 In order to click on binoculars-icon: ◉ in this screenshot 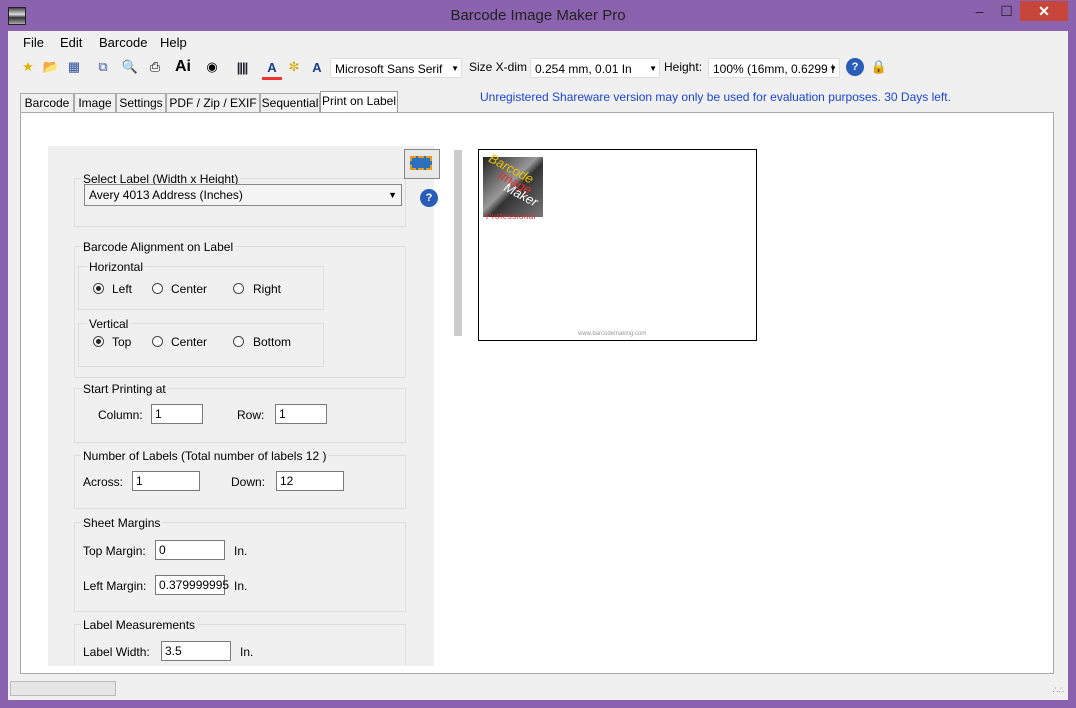, I will do `click(212, 67)`.